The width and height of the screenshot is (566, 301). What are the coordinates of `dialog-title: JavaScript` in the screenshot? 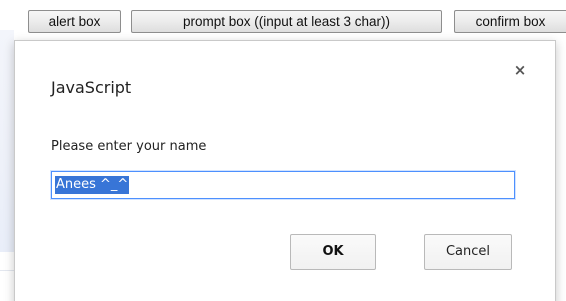 It's located at (91, 87).